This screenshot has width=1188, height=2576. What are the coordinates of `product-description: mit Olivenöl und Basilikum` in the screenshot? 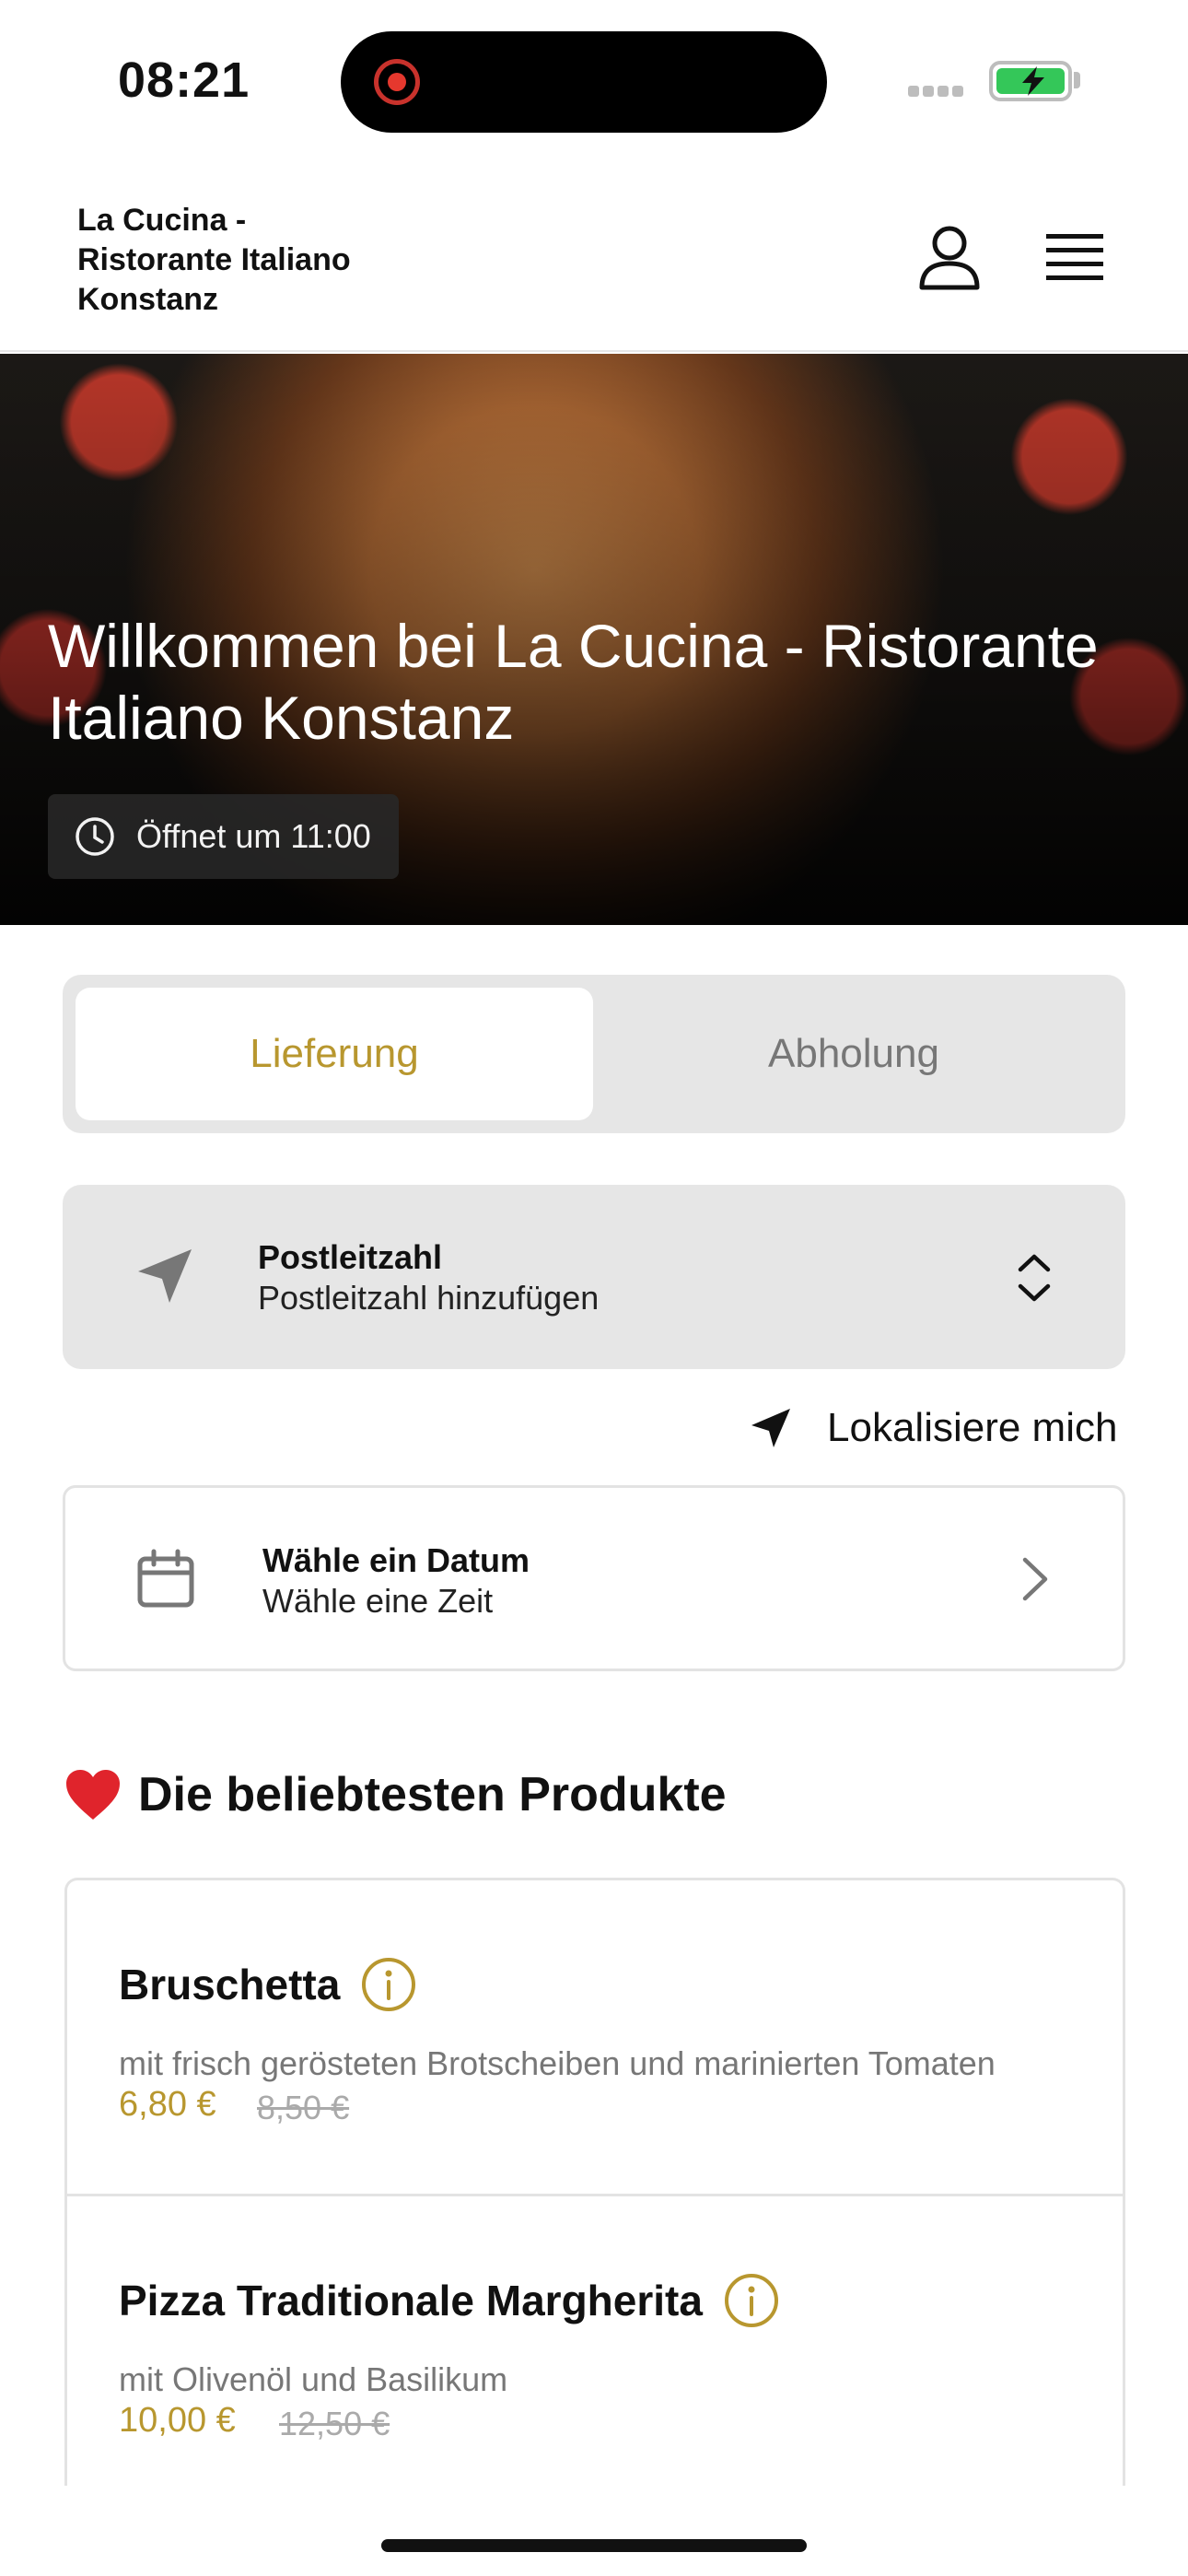 It's located at (313, 2379).